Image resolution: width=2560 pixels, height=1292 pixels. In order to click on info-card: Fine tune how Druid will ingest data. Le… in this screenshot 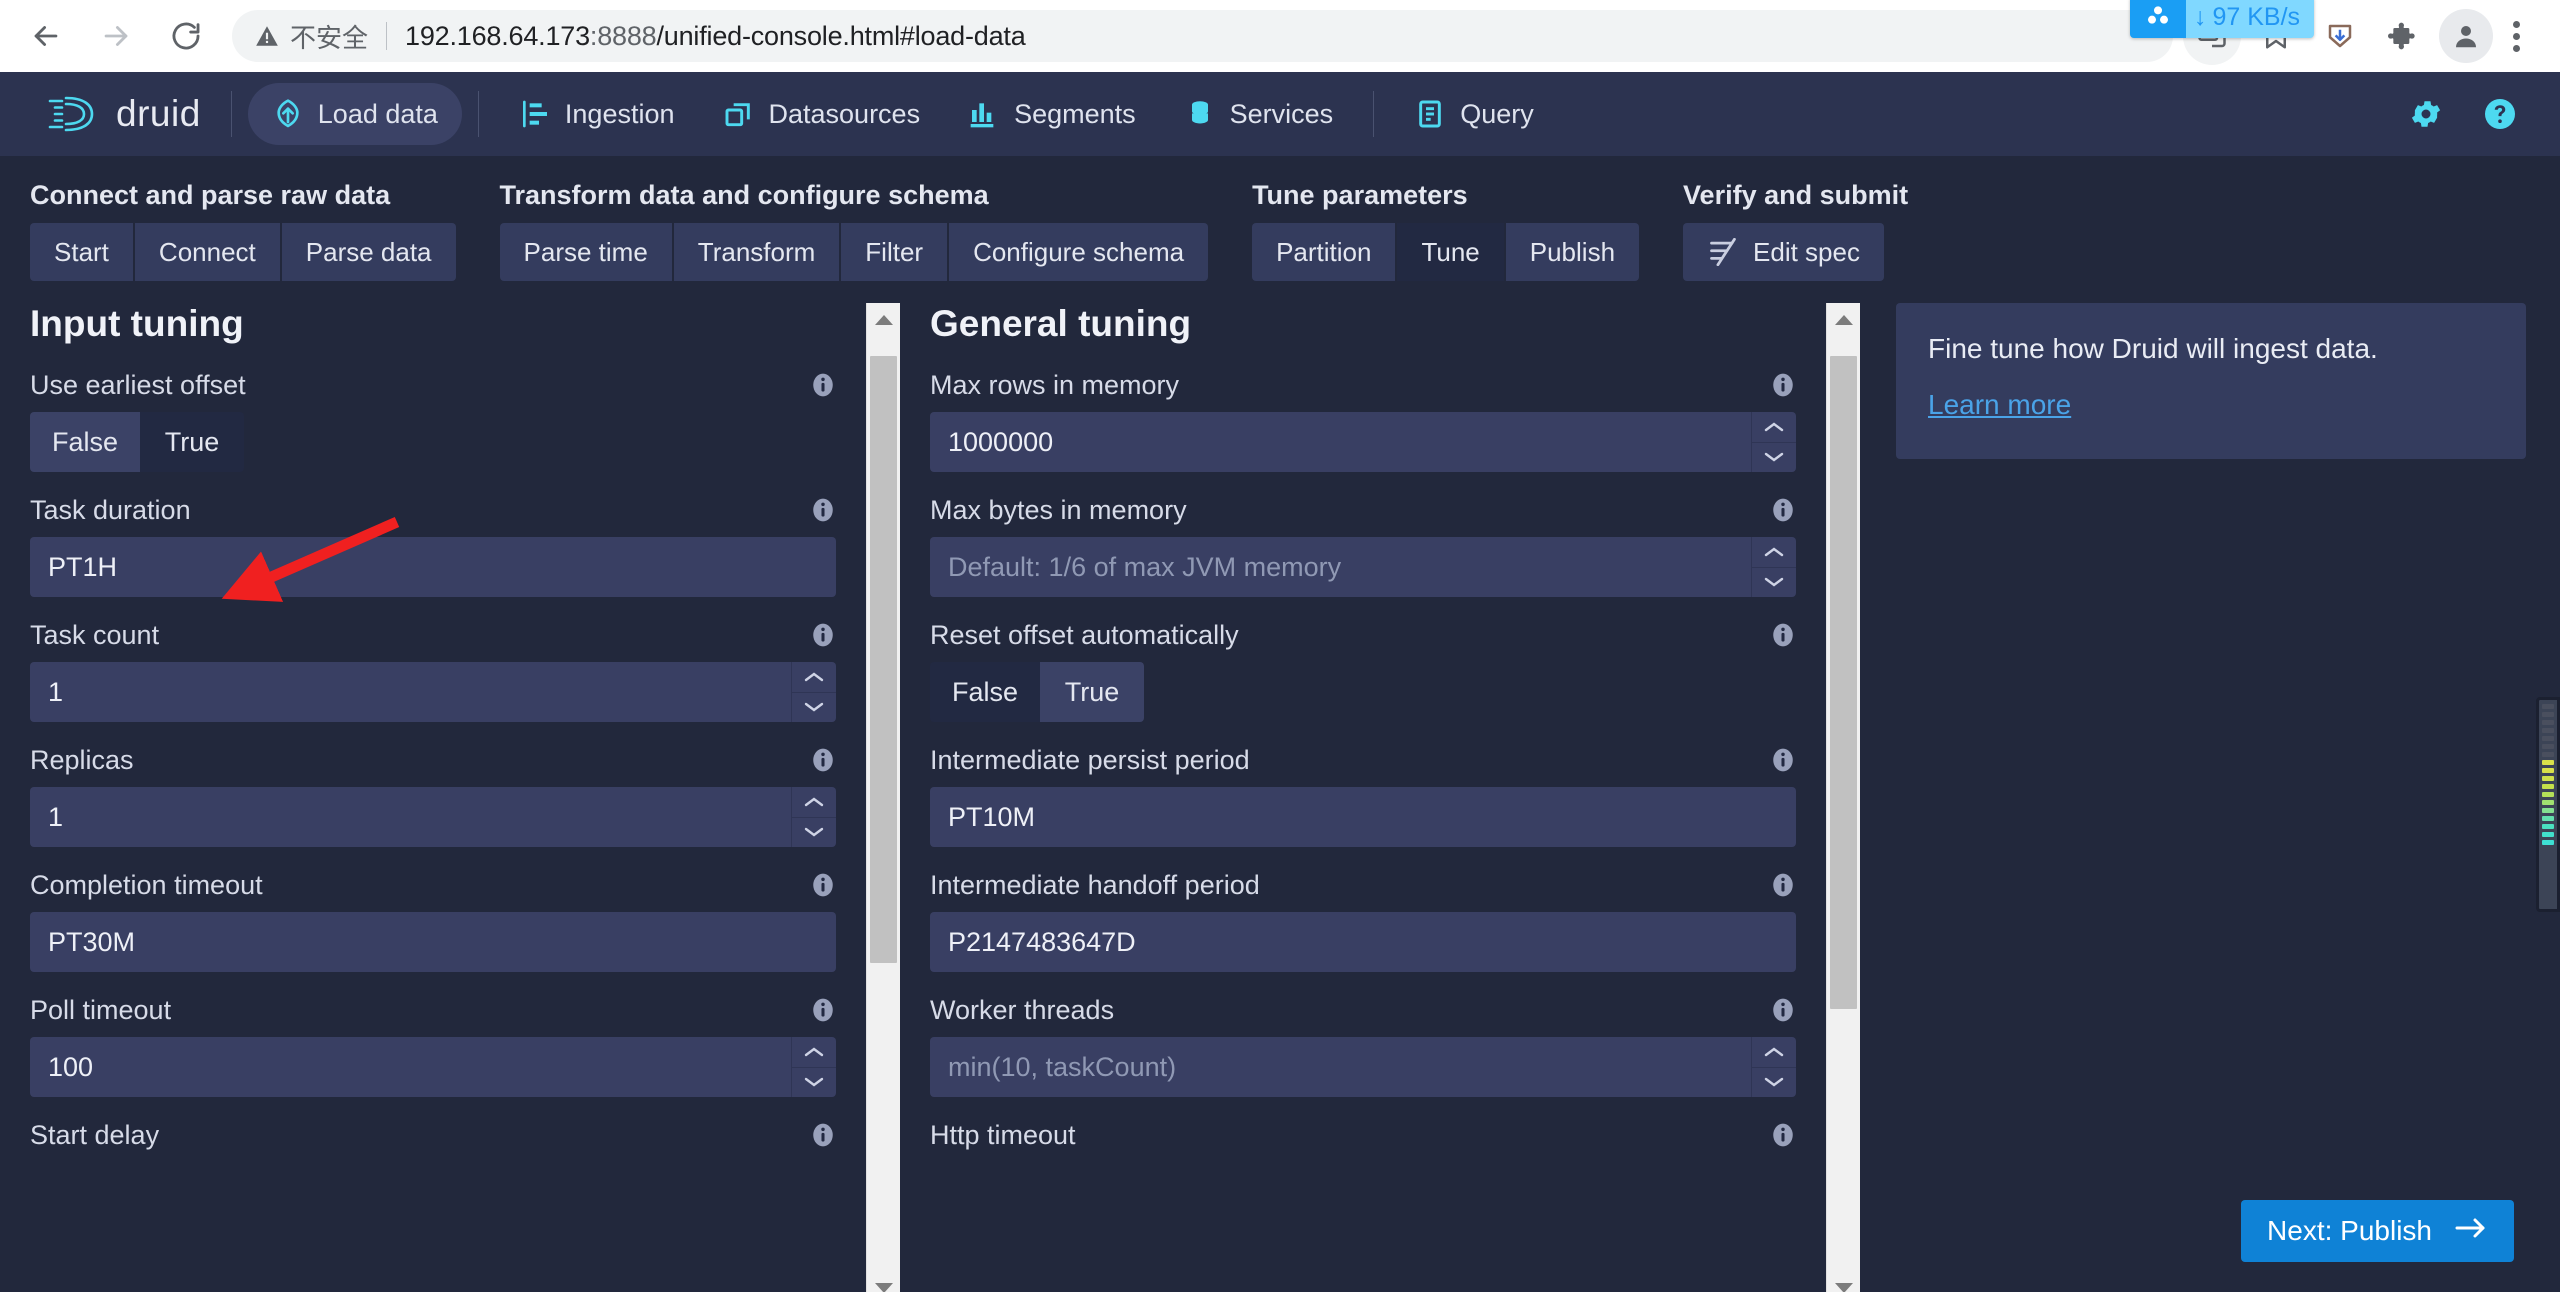, I will do `click(2211, 381)`.